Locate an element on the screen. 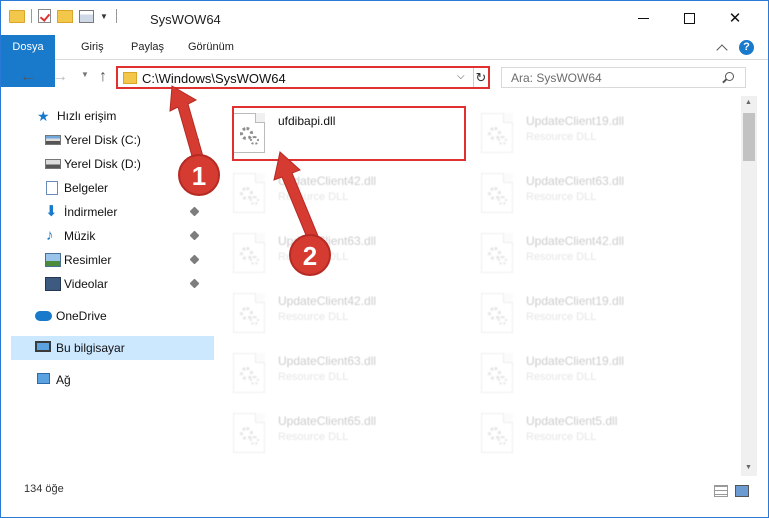  nav-label: Yerel Disk (D:) is located at coordinates (102, 164).